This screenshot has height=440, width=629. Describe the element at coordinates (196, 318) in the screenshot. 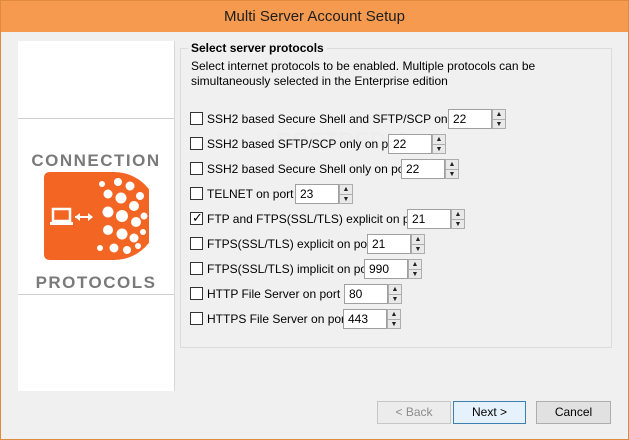

I see `checkbox-https` at that location.